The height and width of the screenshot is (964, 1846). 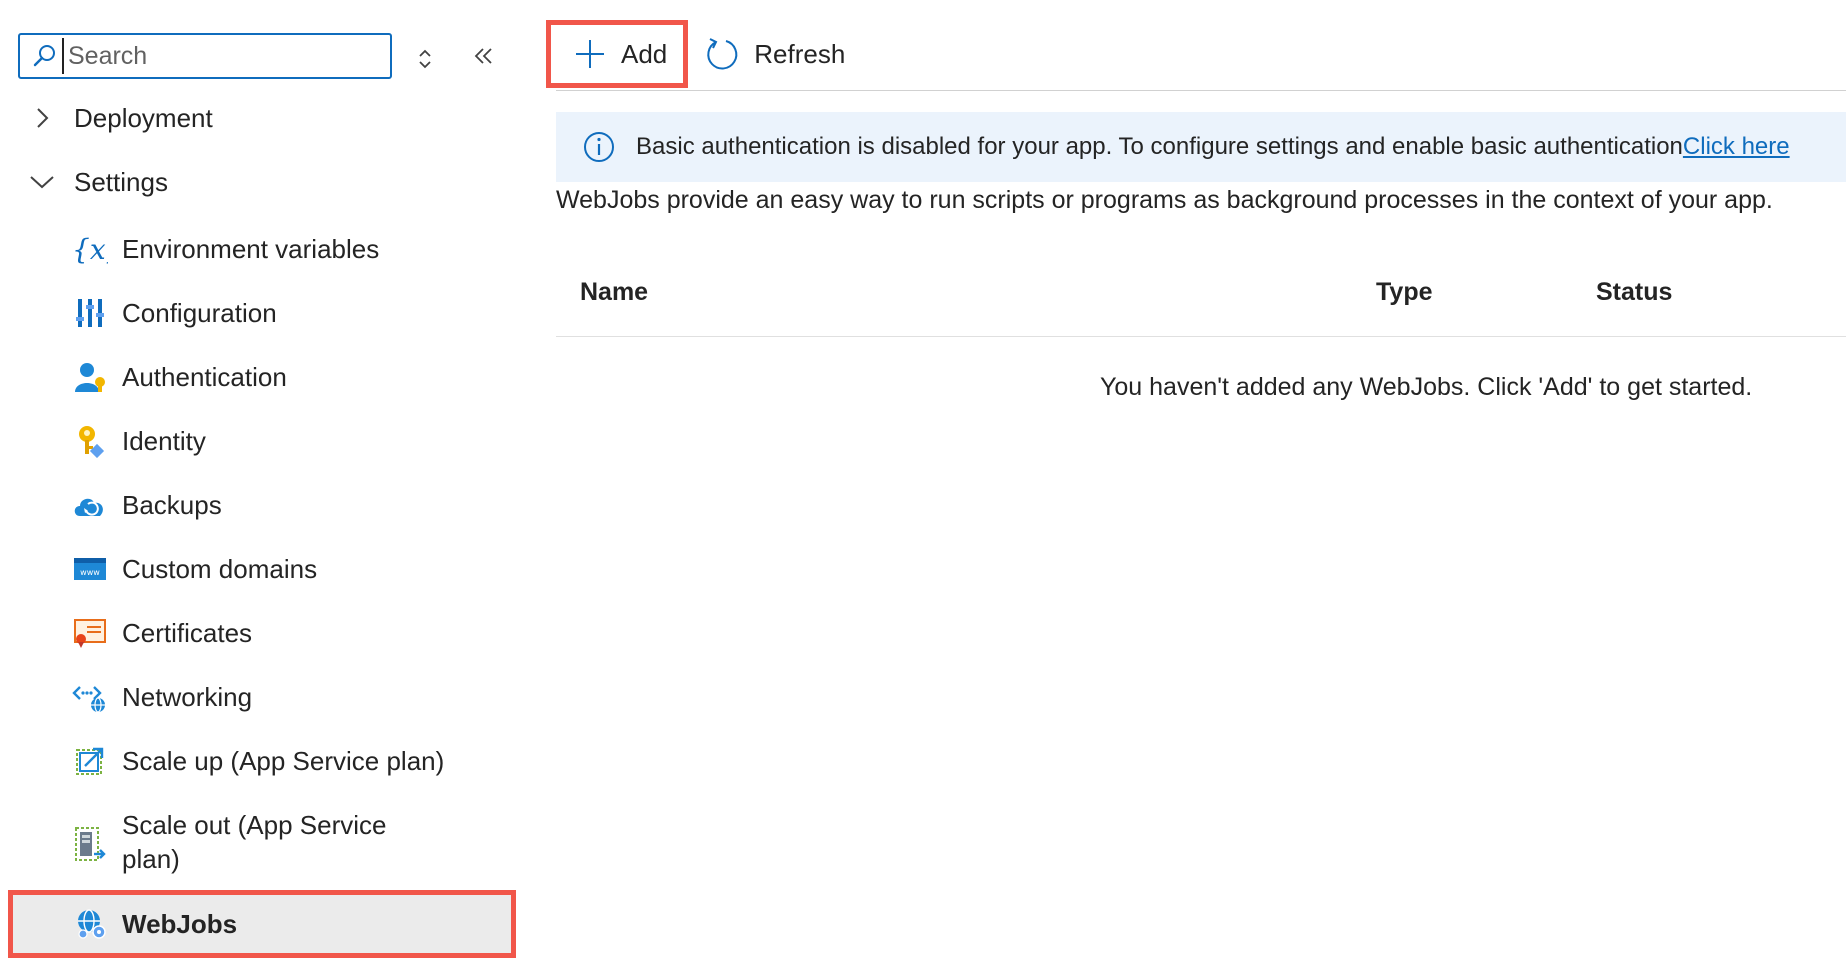 I want to click on sidebar-item-custom-domains: www Custom domains, so click(x=262, y=569).